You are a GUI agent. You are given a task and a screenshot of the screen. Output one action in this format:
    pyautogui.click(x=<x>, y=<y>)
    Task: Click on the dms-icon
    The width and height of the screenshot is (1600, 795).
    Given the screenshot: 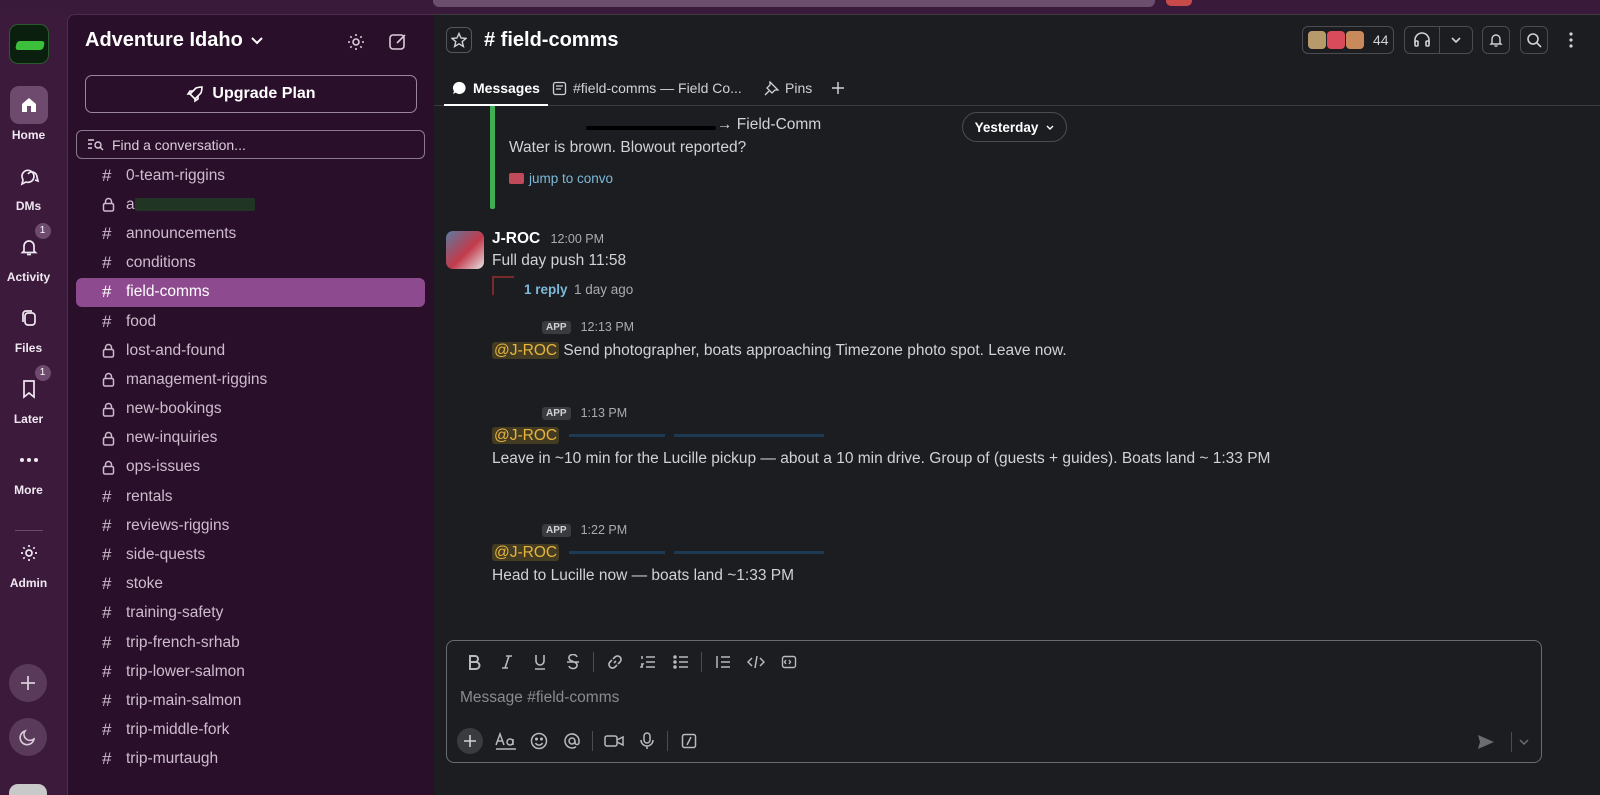 What is the action you would take?
    pyautogui.click(x=29, y=176)
    